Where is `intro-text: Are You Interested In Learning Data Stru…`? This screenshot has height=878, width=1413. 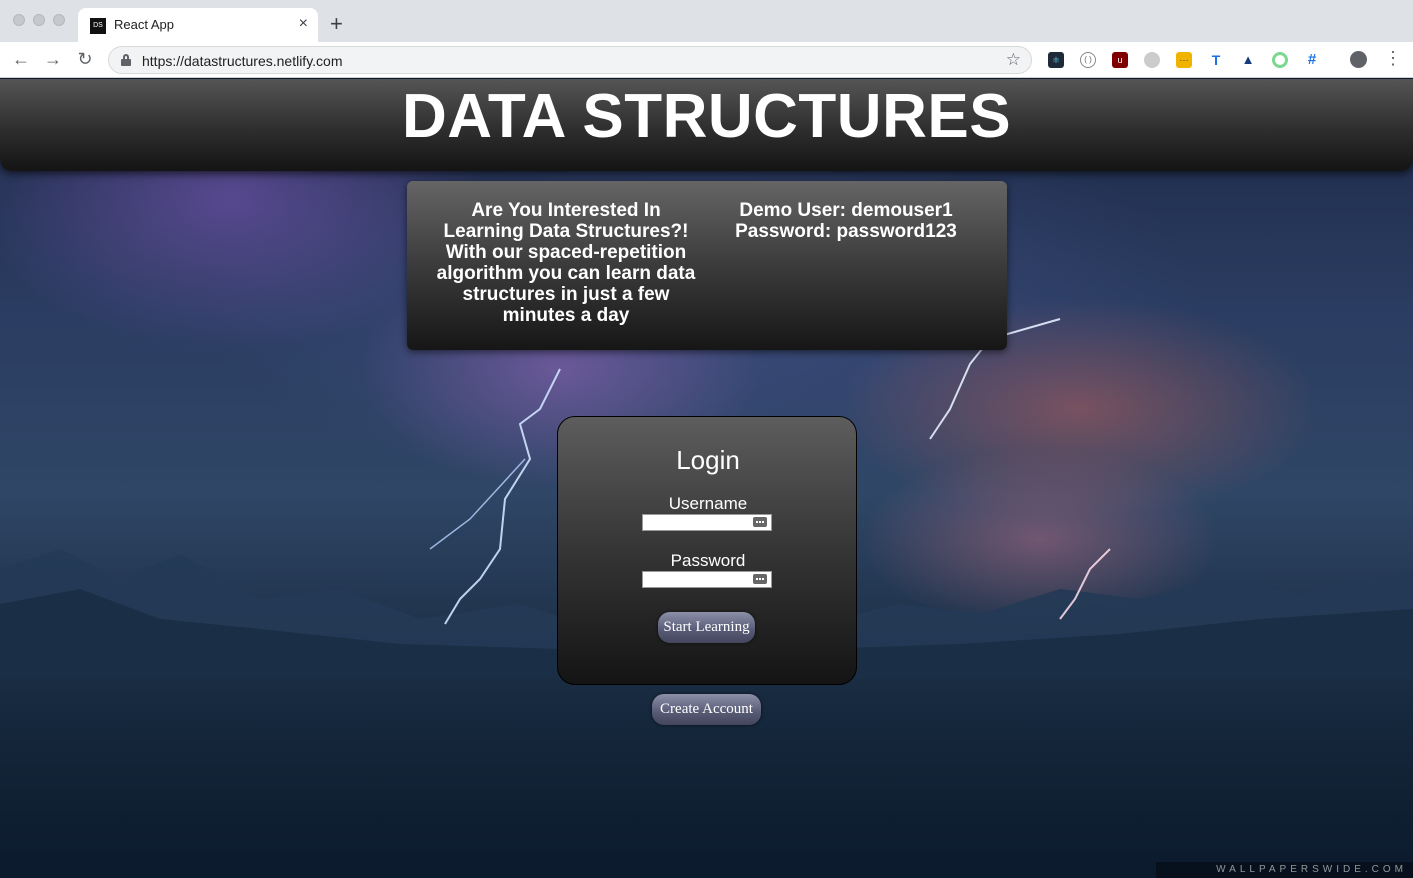 intro-text: Are You Interested In Learning Data Stru… is located at coordinates (566, 263).